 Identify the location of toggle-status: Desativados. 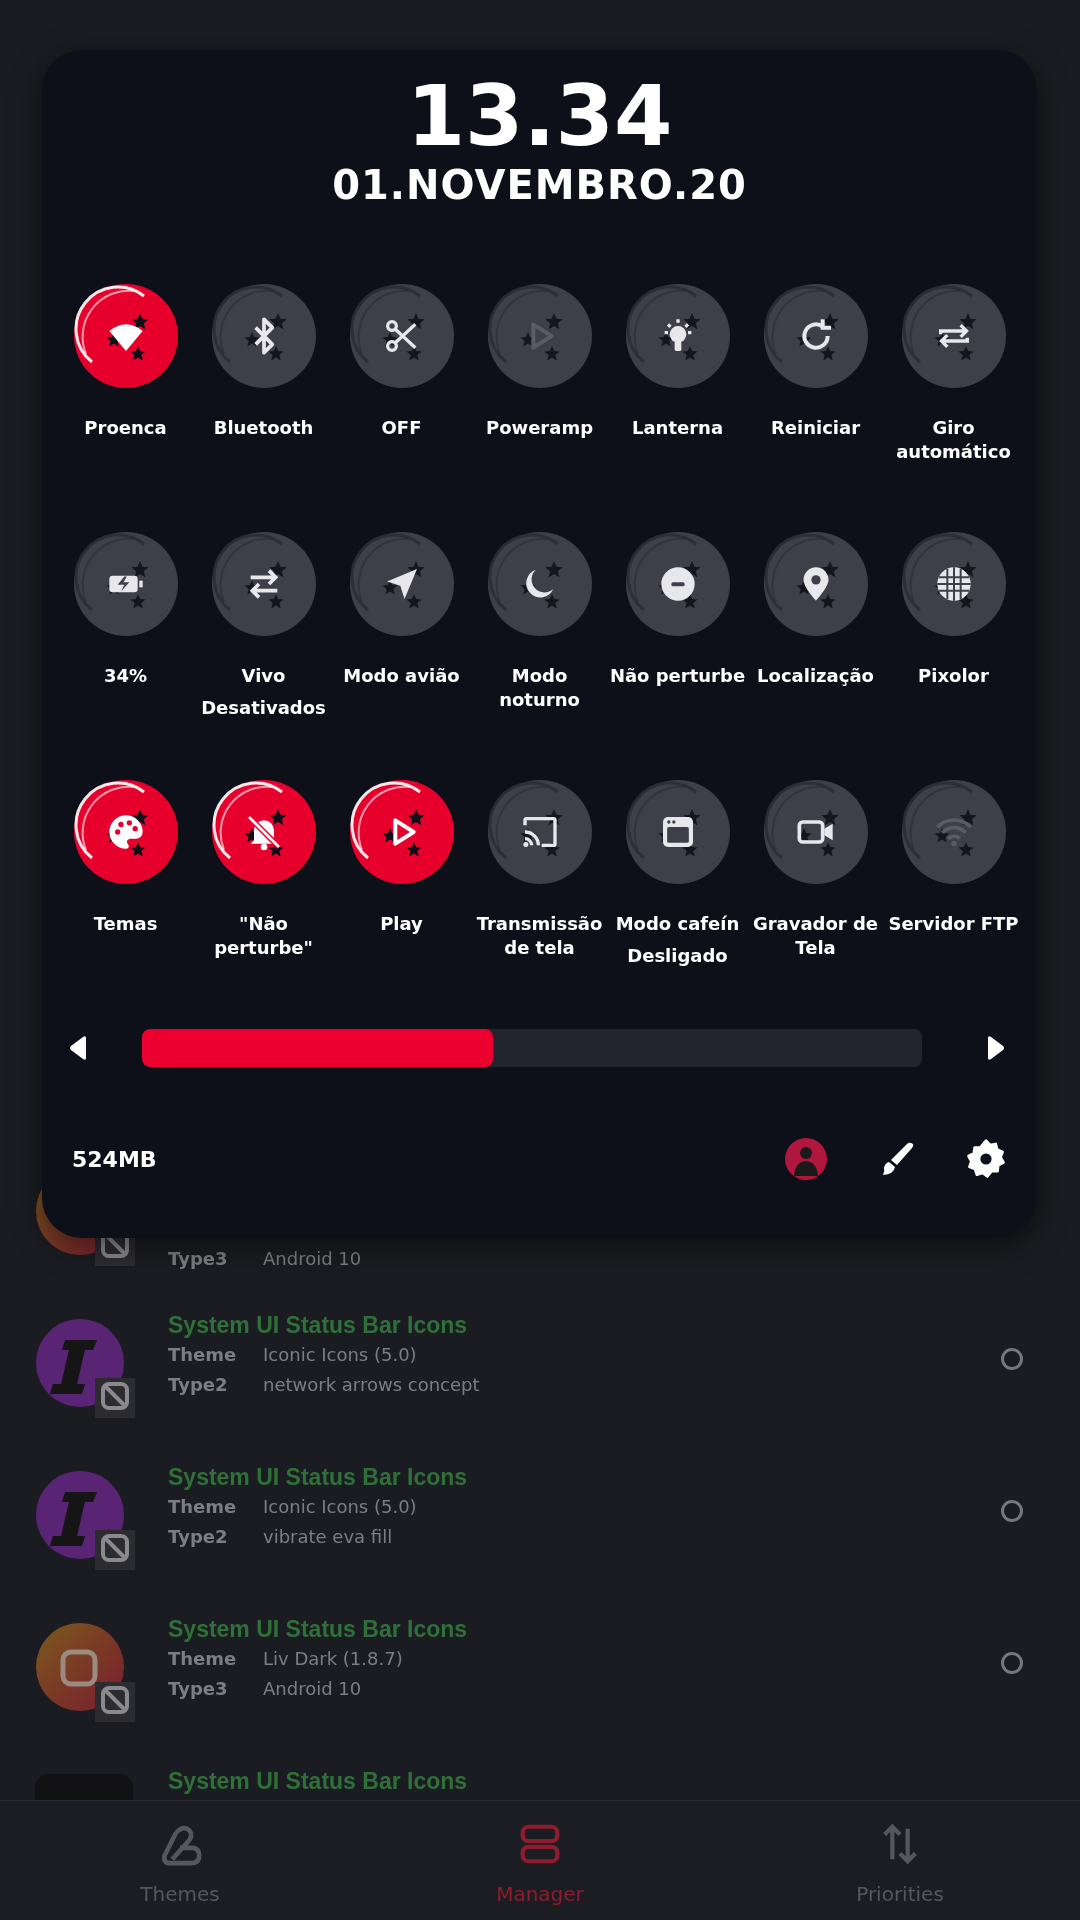
(263, 708).